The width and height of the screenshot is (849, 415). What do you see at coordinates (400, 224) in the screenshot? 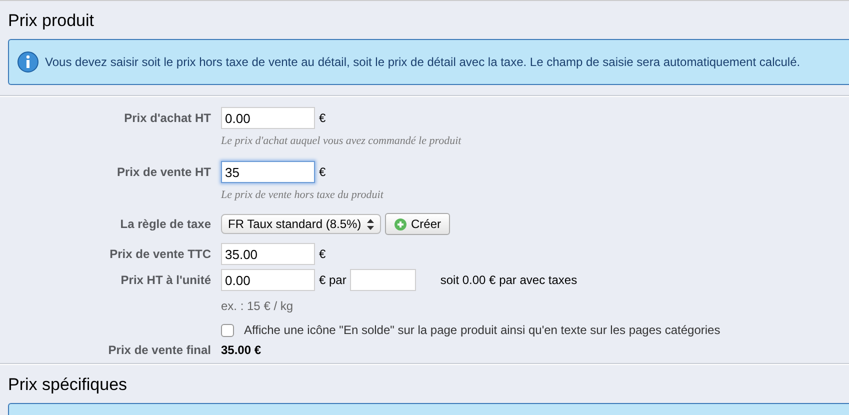
I see `plus-icon` at bounding box center [400, 224].